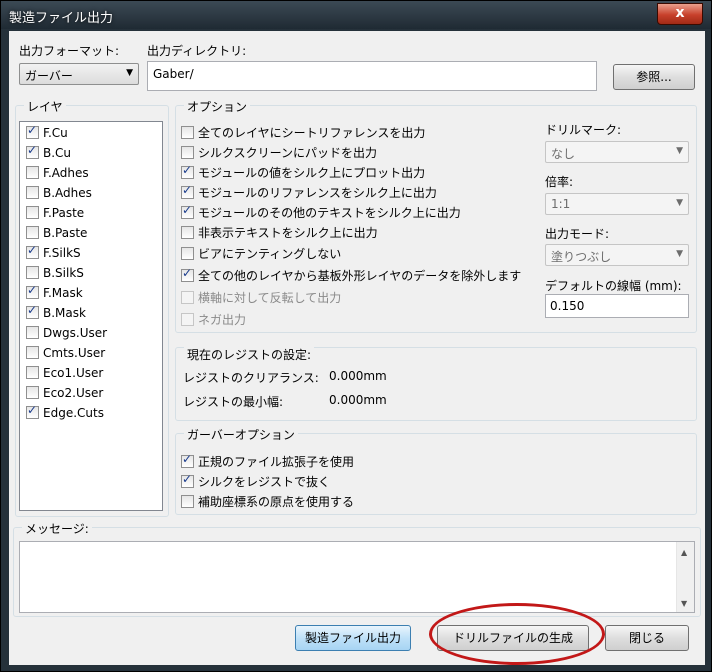 The height and width of the screenshot is (672, 712). What do you see at coordinates (65, 354) in the screenshot?
I see `layer-item: Cmts.User` at bounding box center [65, 354].